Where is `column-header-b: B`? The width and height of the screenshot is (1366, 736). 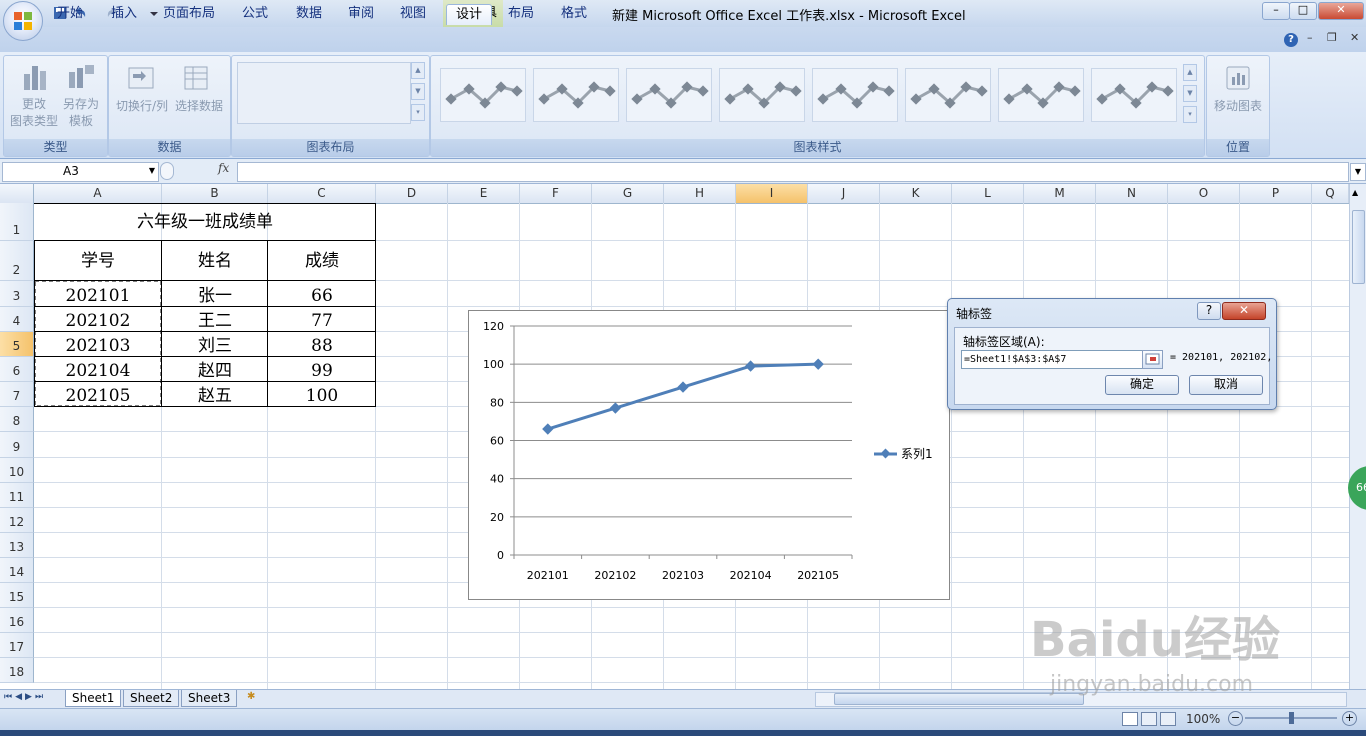 column-header-b: B is located at coordinates (215, 193).